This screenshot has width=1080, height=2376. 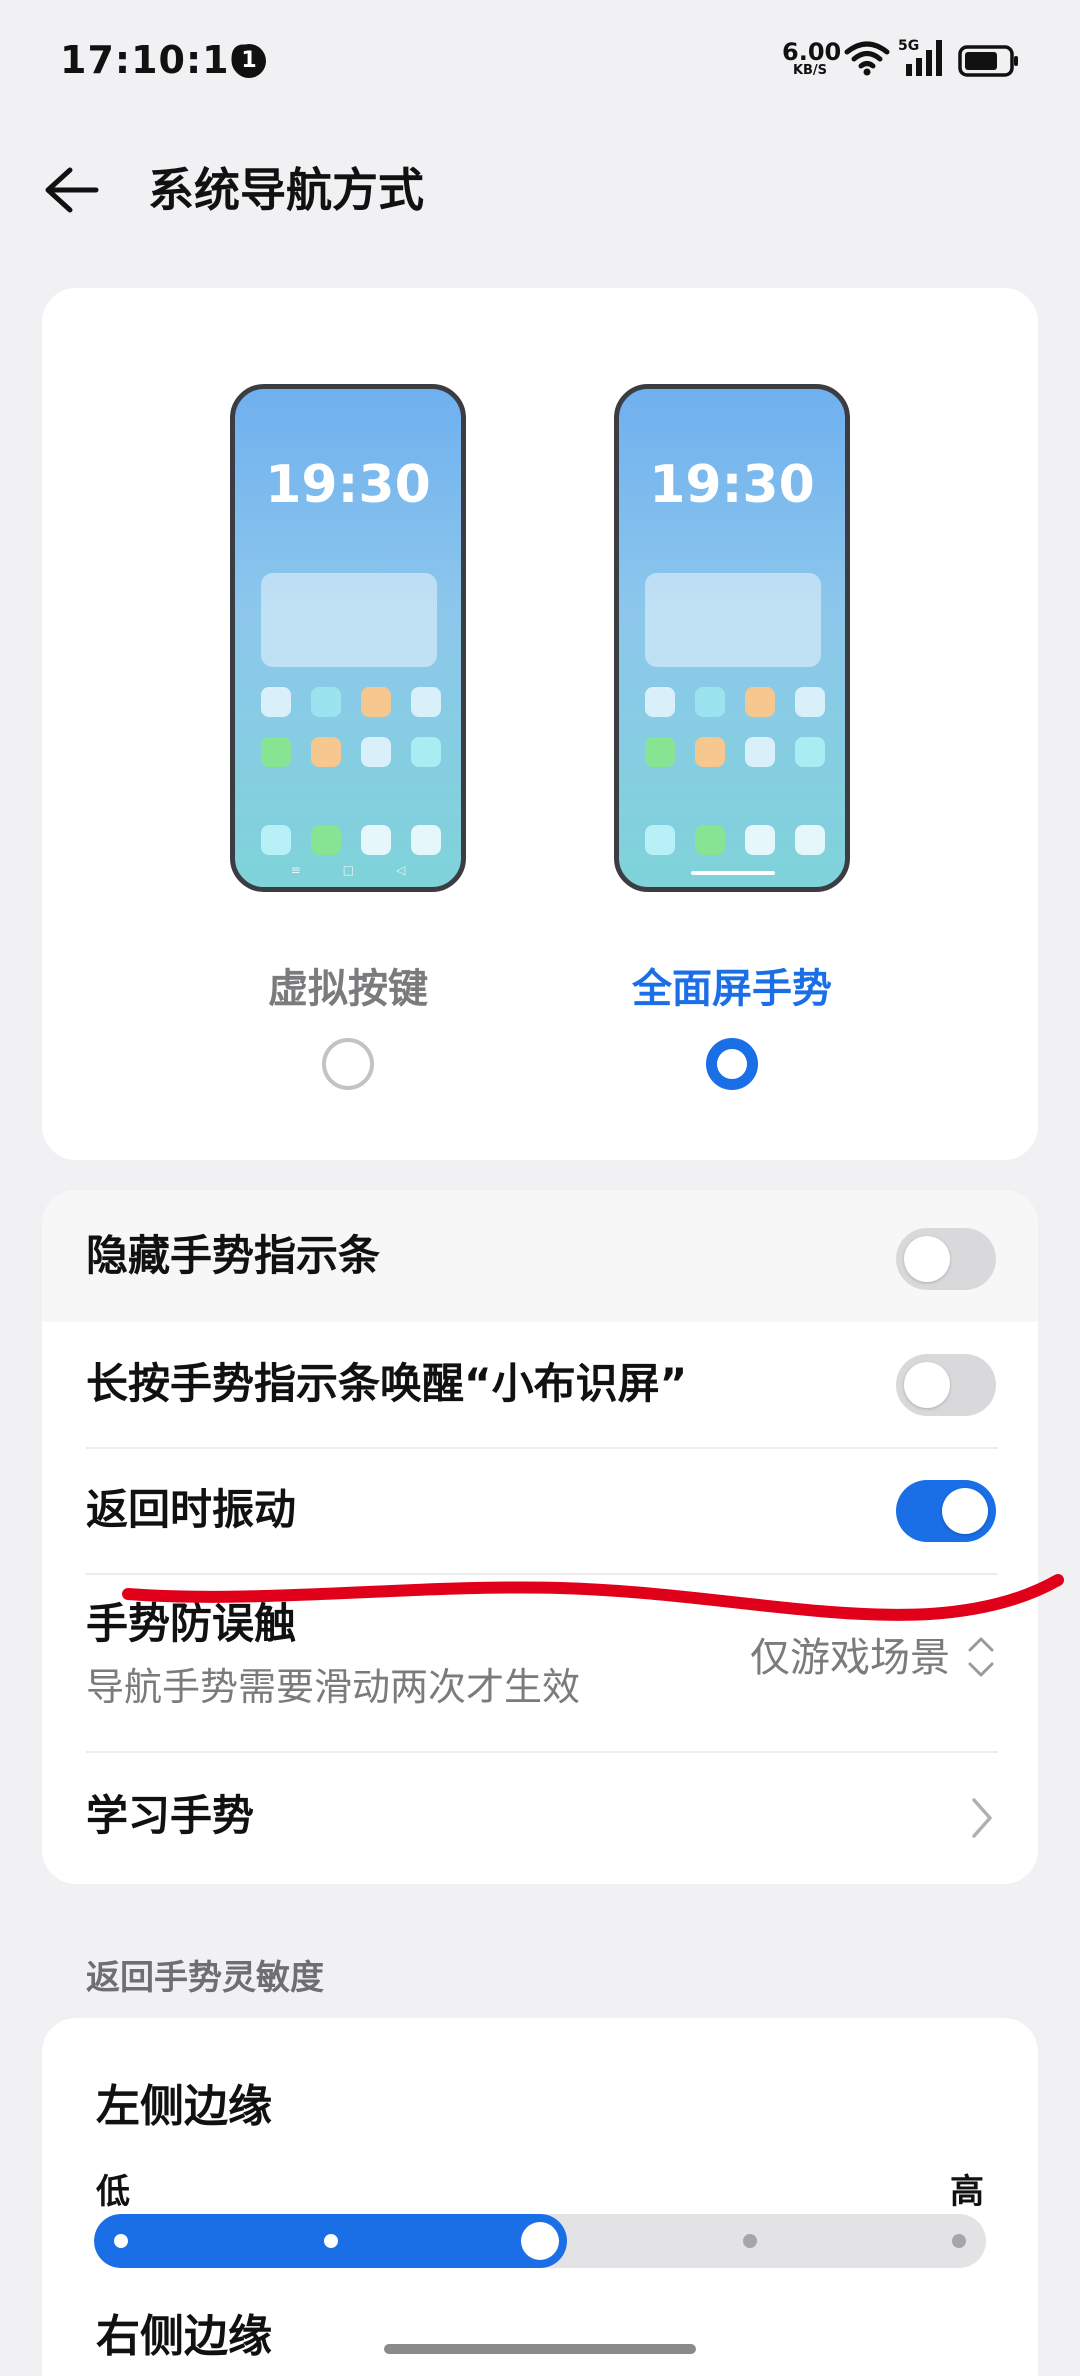 I want to click on up-down-chevron-icon, so click(x=981, y=1657).